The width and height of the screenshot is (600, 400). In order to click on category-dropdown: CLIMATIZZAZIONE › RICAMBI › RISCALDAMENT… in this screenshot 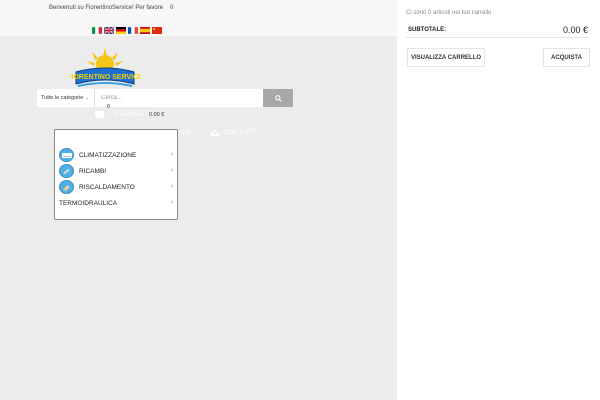, I will do `click(116, 174)`.